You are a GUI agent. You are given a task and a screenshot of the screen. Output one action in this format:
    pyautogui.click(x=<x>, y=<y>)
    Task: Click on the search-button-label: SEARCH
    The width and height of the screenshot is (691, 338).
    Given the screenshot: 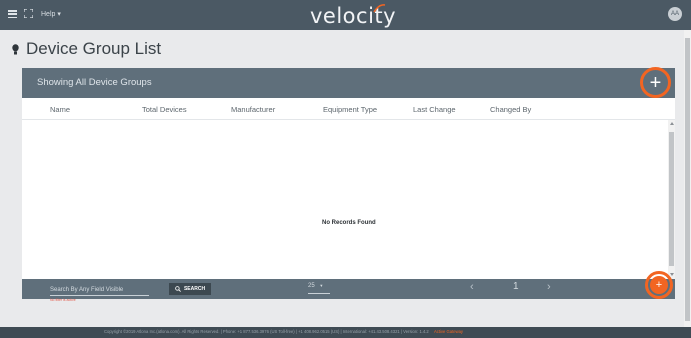 What is the action you would take?
    pyautogui.click(x=194, y=289)
    